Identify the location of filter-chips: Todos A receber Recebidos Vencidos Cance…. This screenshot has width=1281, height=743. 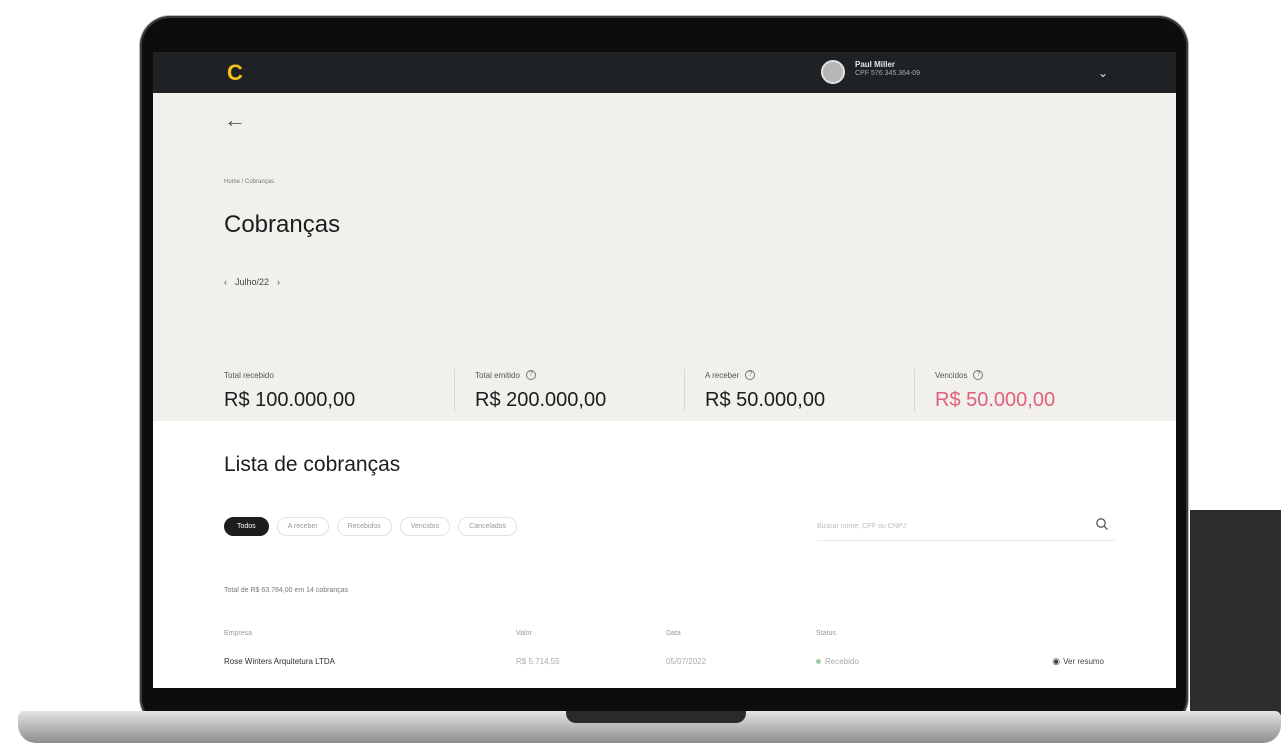
(371, 526).